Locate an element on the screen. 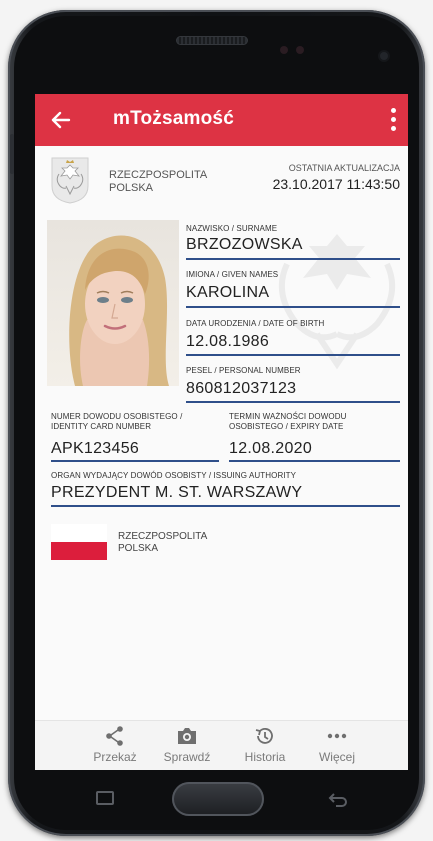 This screenshot has height=841, width=433. front-camera is located at coordinates (384, 56).